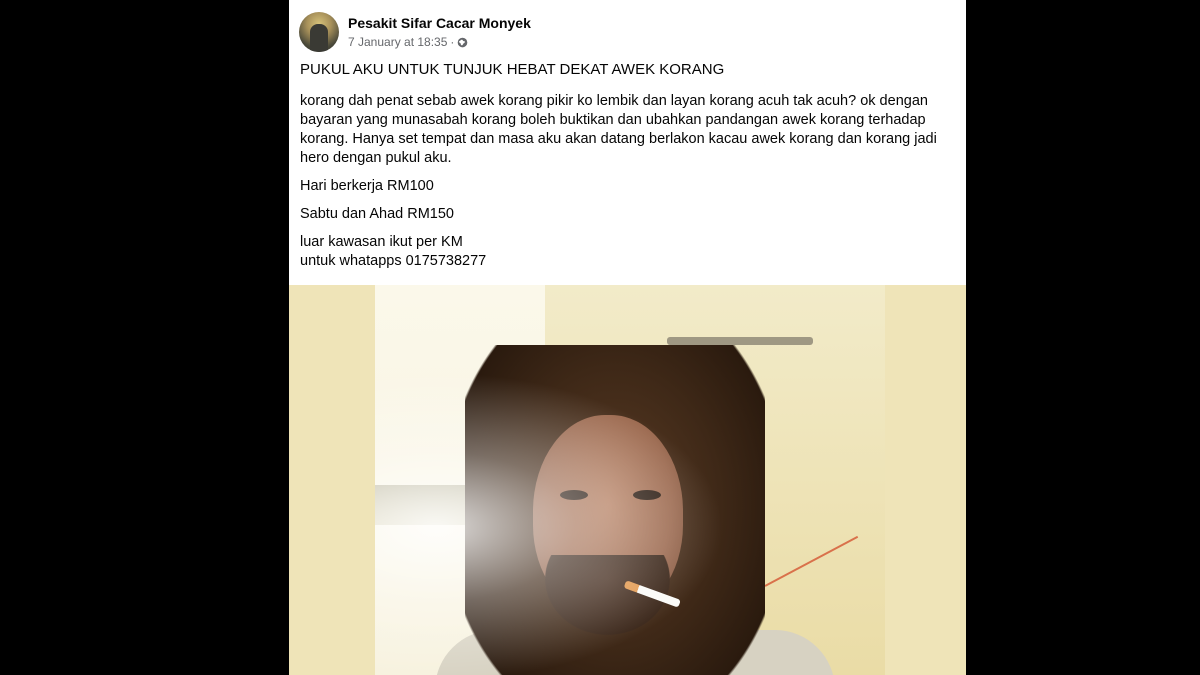 Image resolution: width=1200 pixels, height=675 pixels. What do you see at coordinates (463, 42) in the screenshot?
I see `globe-icon` at bounding box center [463, 42].